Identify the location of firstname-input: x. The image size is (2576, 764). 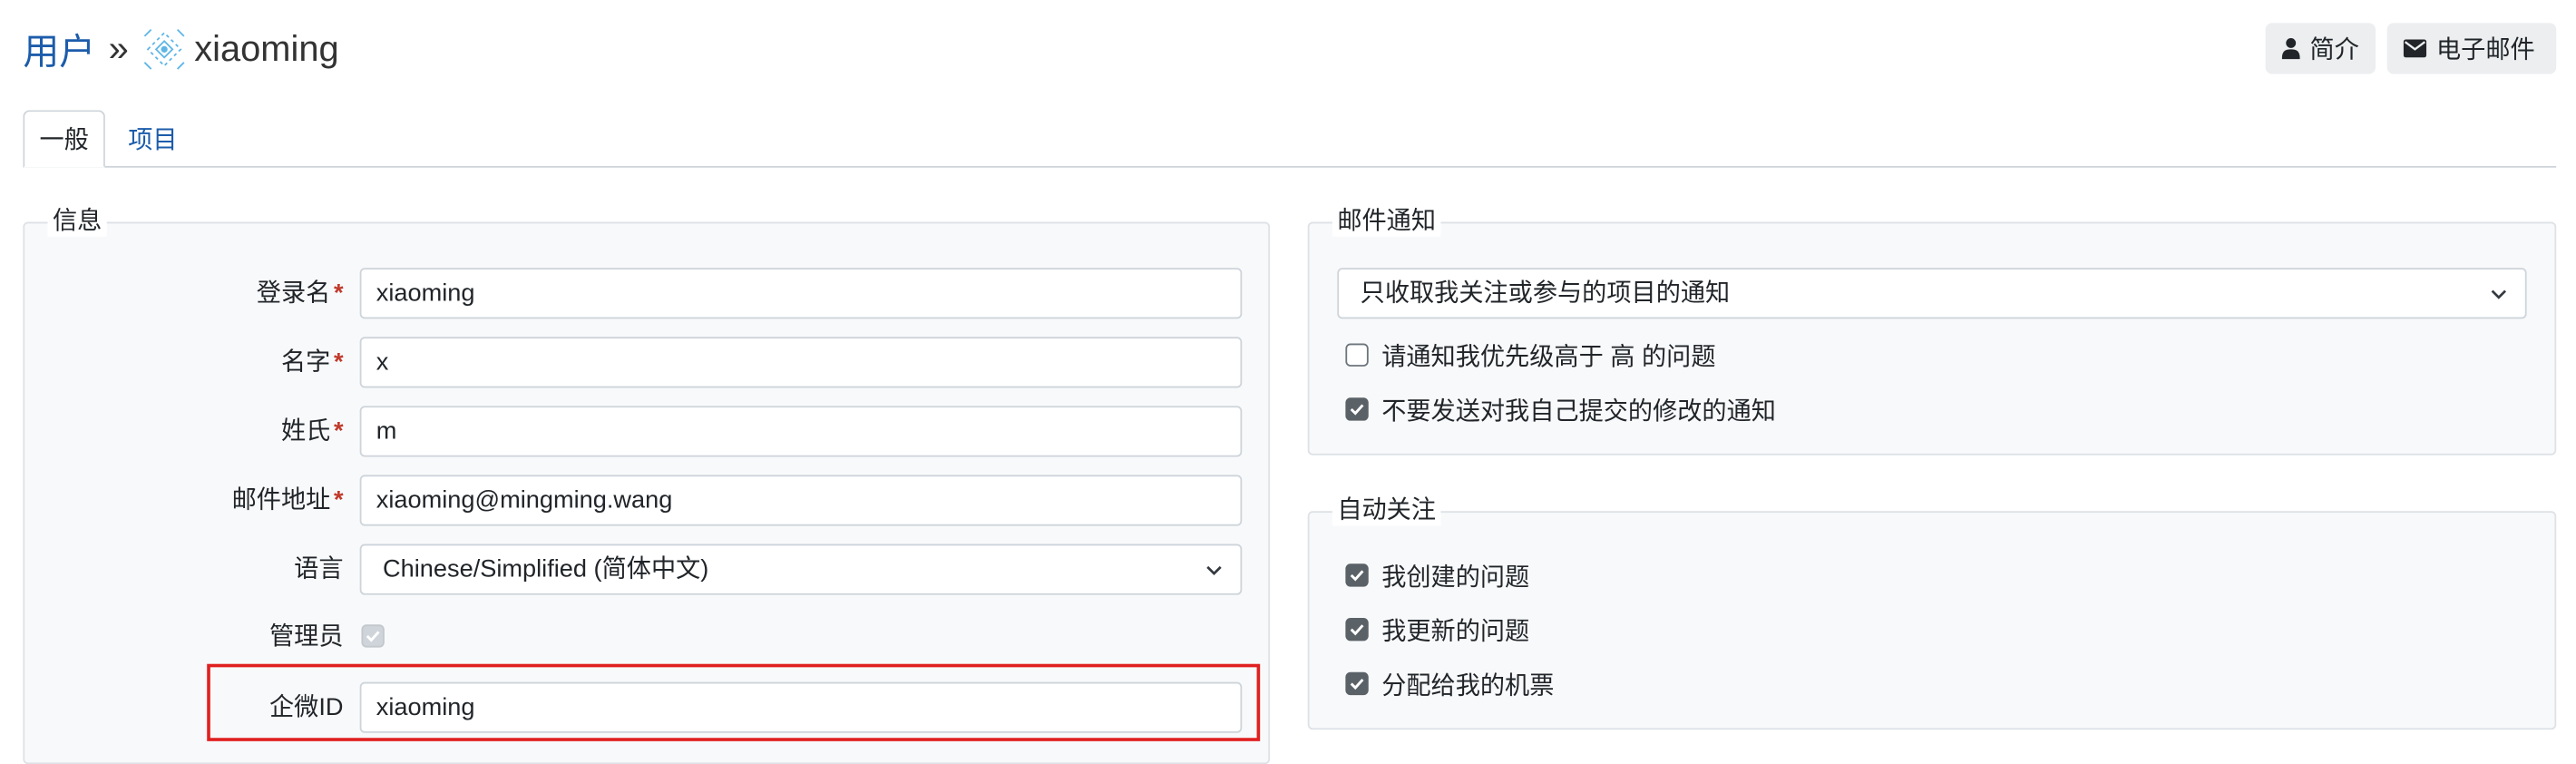
(801, 362).